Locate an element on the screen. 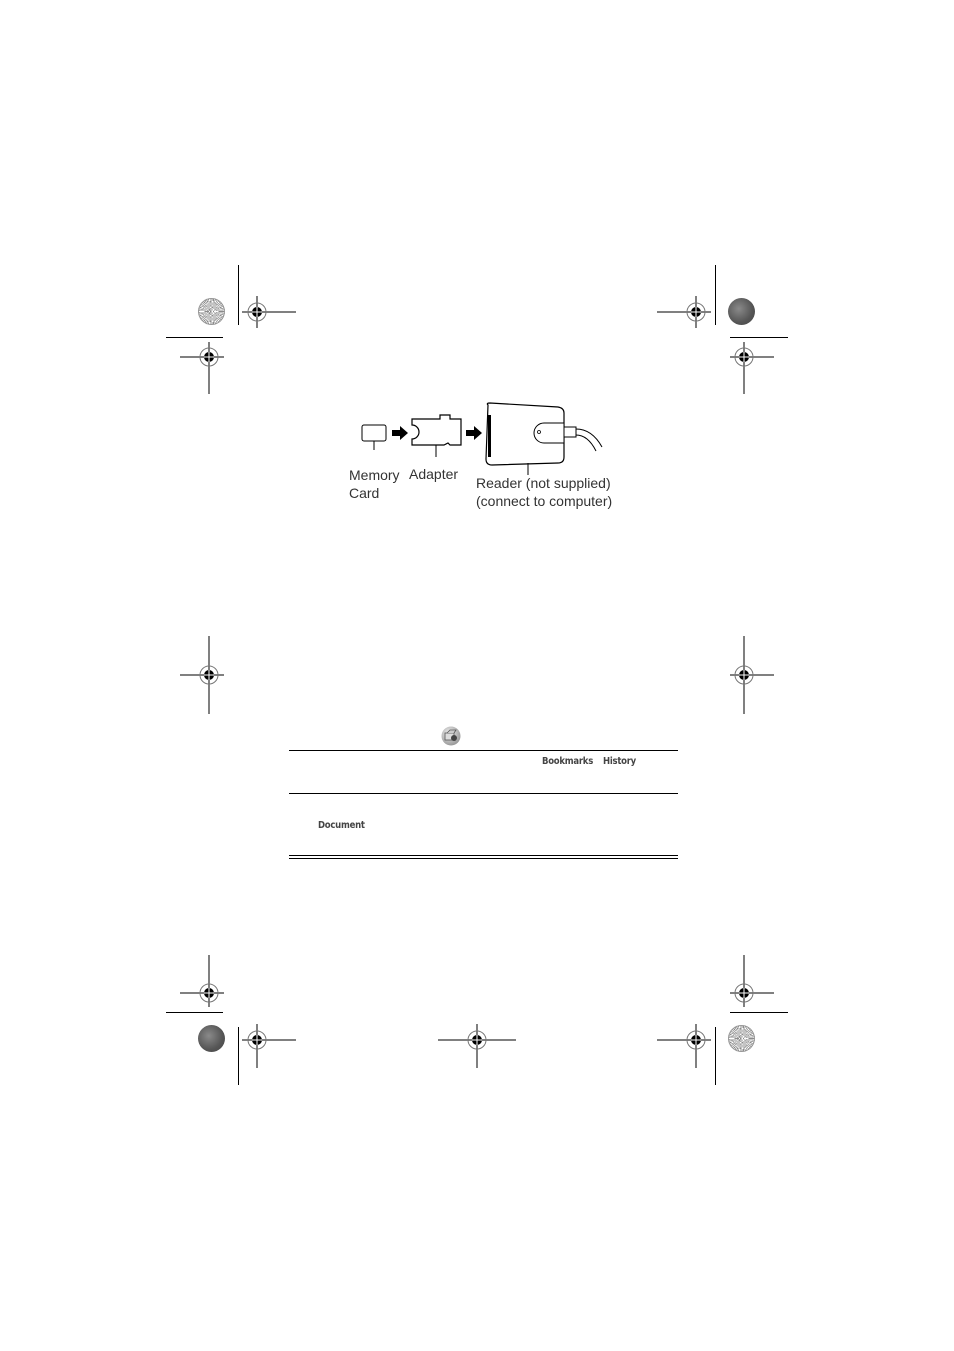 The image size is (954, 1351). table-bottom-rule is located at coordinates (483, 855).